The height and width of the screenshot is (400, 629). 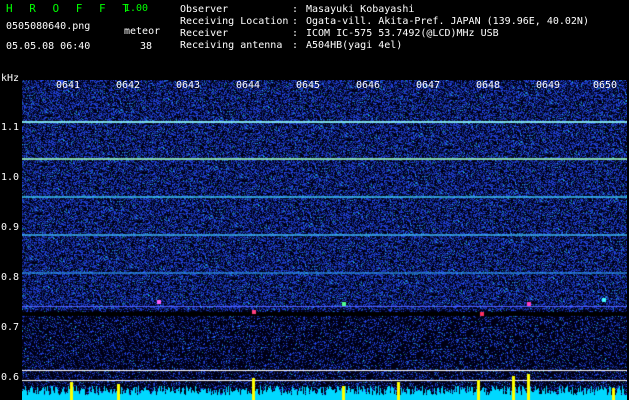 What do you see at coordinates (295, 33) in the screenshot?
I see `receiver-sep: :` at bounding box center [295, 33].